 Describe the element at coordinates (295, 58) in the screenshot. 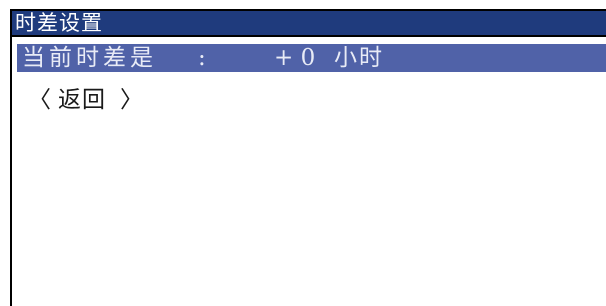

I see `time-offset-value: + 0` at that location.